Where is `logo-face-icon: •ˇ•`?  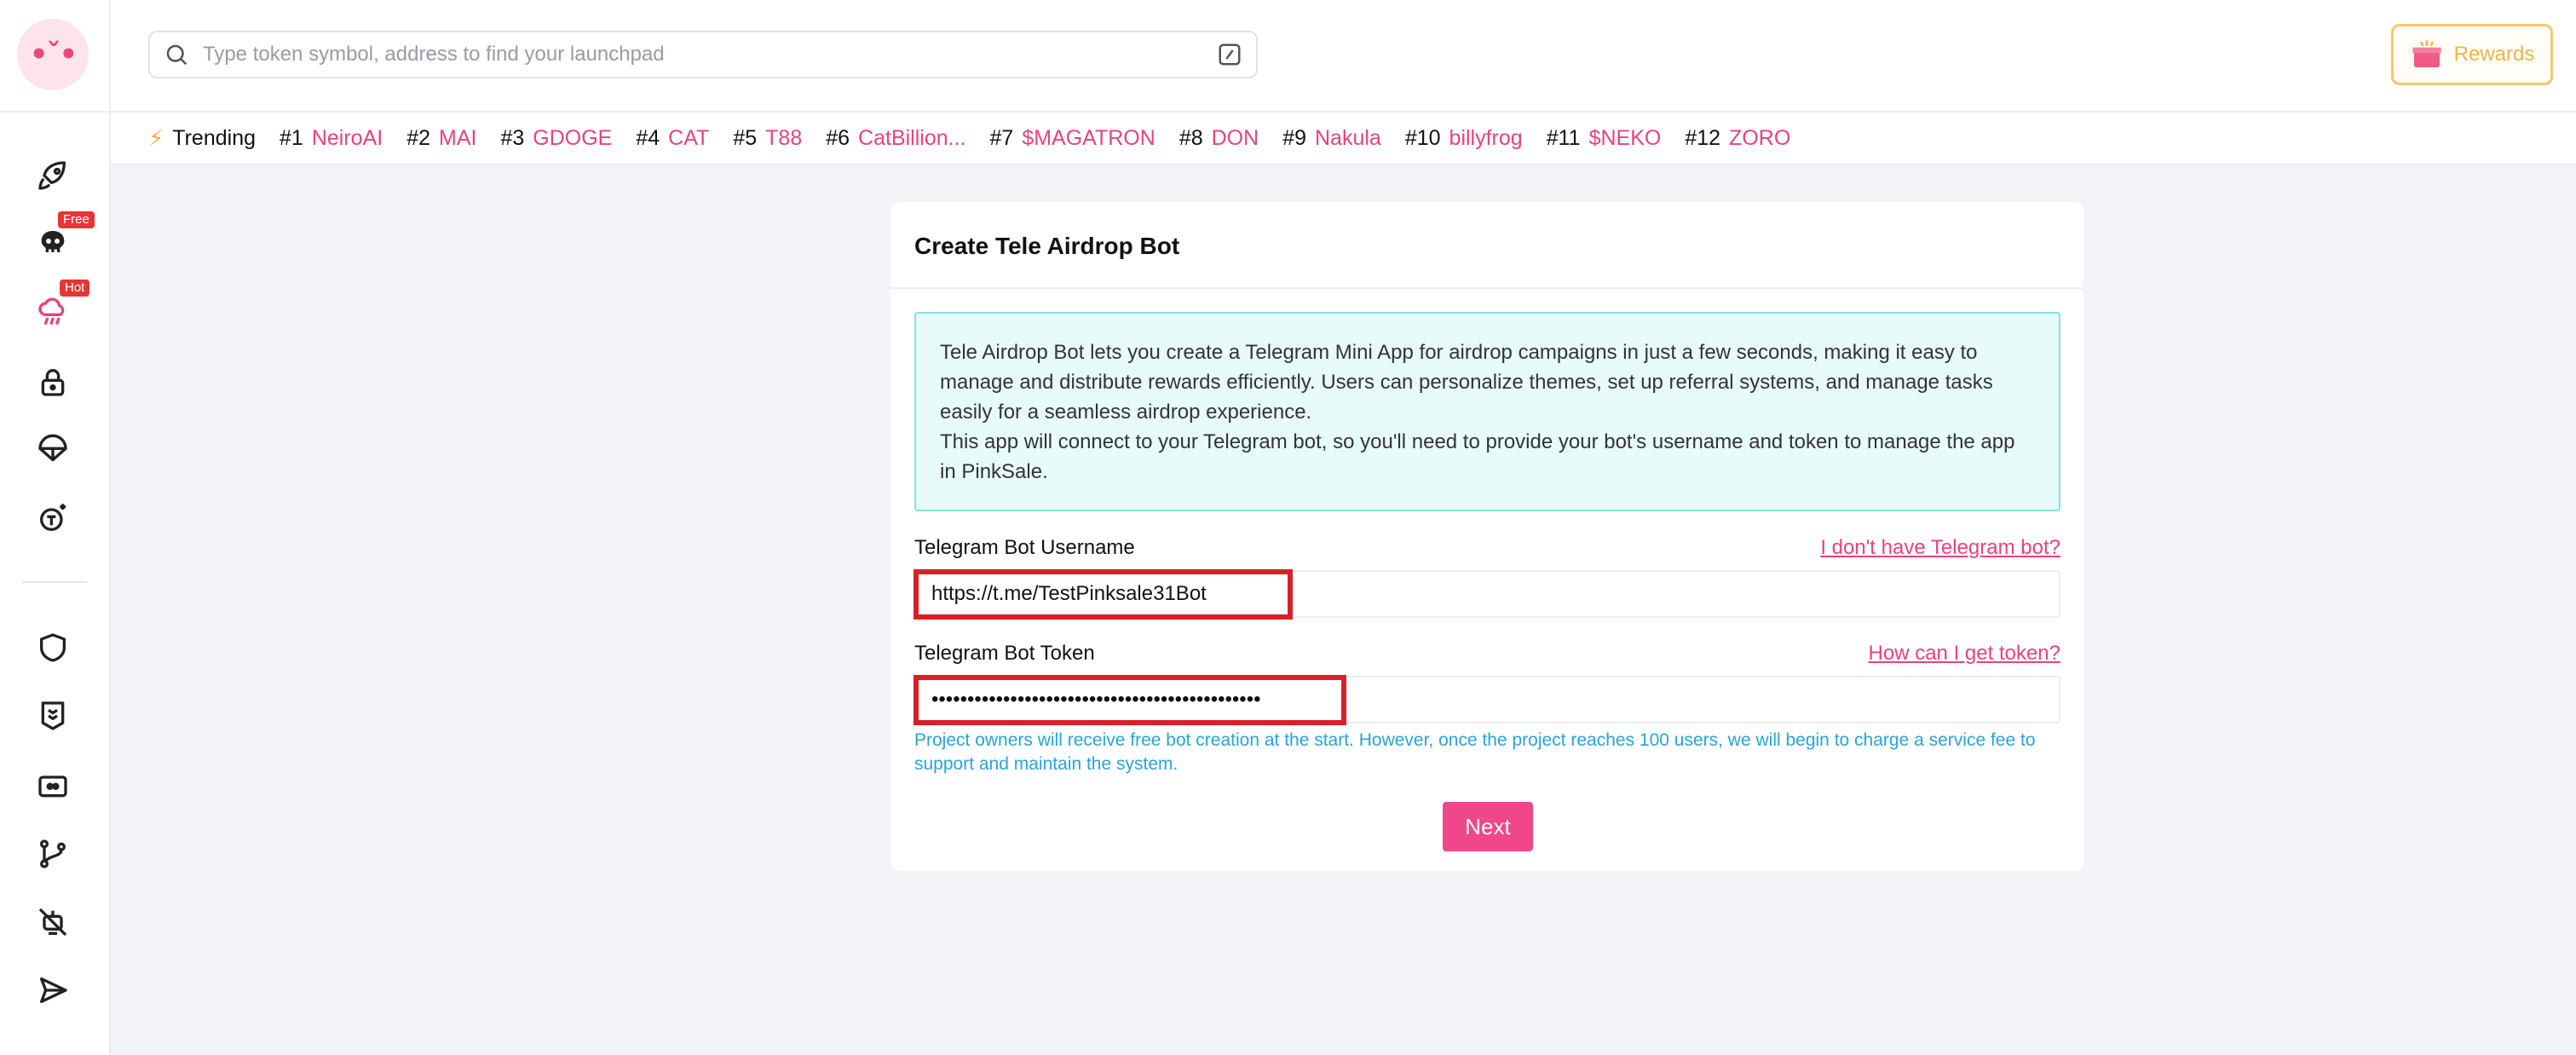 logo-face-icon: •ˇ• is located at coordinates (53, 54).